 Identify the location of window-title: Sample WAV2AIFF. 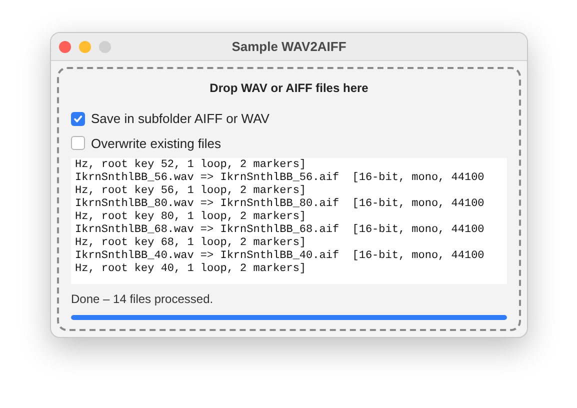
(289, 47).